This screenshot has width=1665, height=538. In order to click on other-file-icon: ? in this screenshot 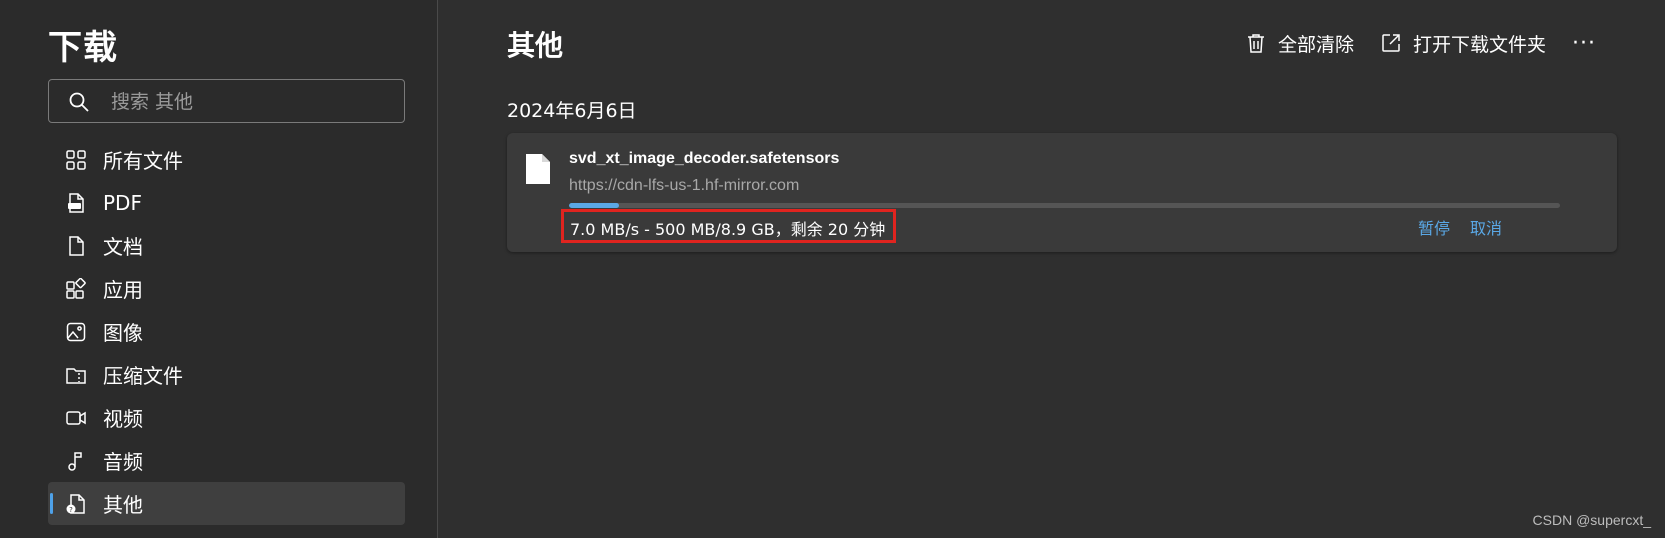, I will do `click(76, 504)`.